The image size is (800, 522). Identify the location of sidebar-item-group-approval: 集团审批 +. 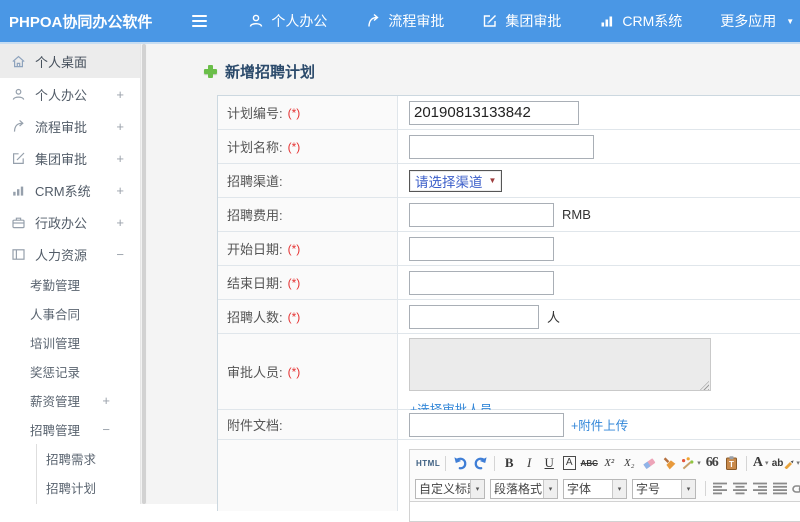
(70, 158).